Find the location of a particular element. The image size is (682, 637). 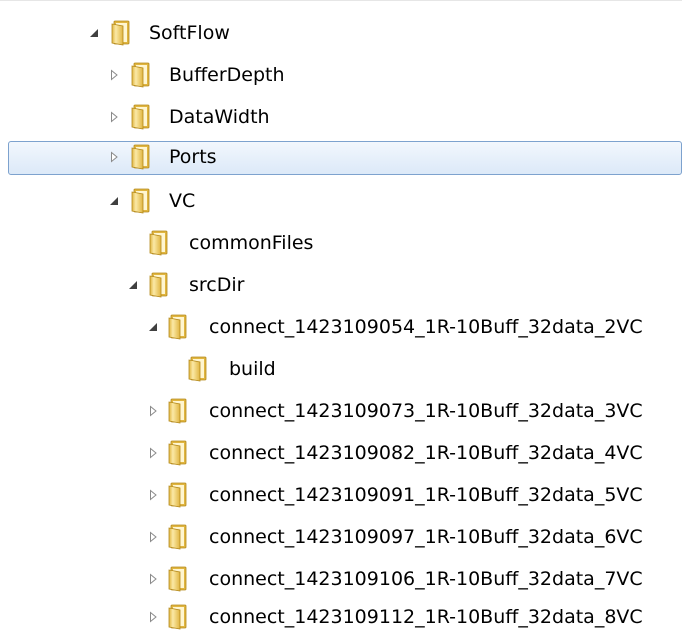

tree-item-bufferdepth: BufferDepth is located at coordinates (341, 75).